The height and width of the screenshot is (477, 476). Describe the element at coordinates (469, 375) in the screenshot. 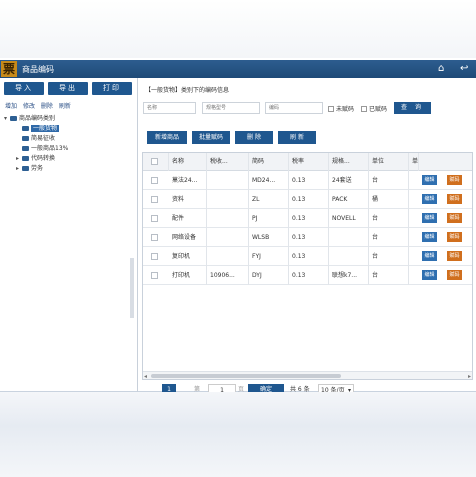

I see `scroll-right-icon: ▸` at that location.